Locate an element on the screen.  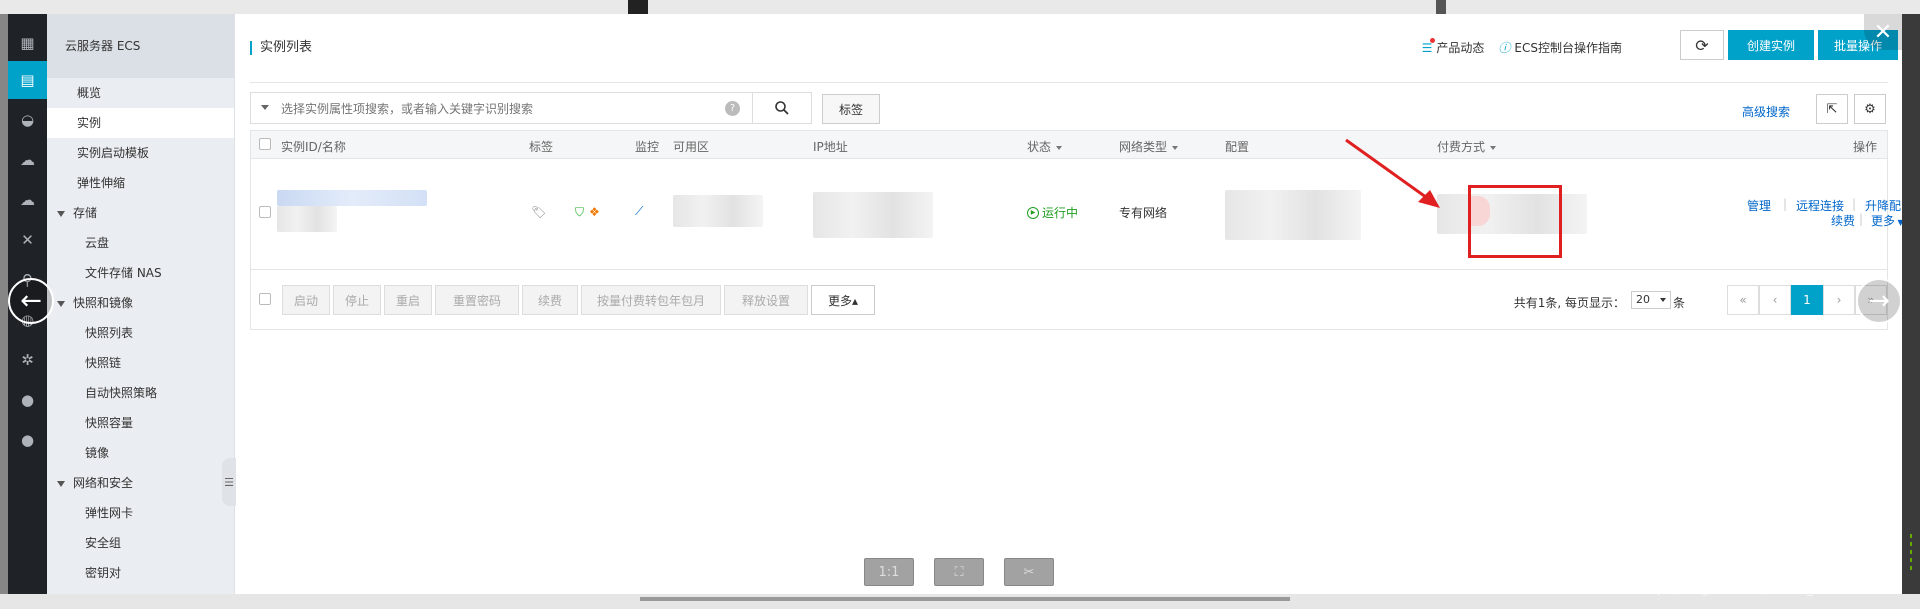
sidebar-group: 网络和安全 is located at coordinates (140, 483).